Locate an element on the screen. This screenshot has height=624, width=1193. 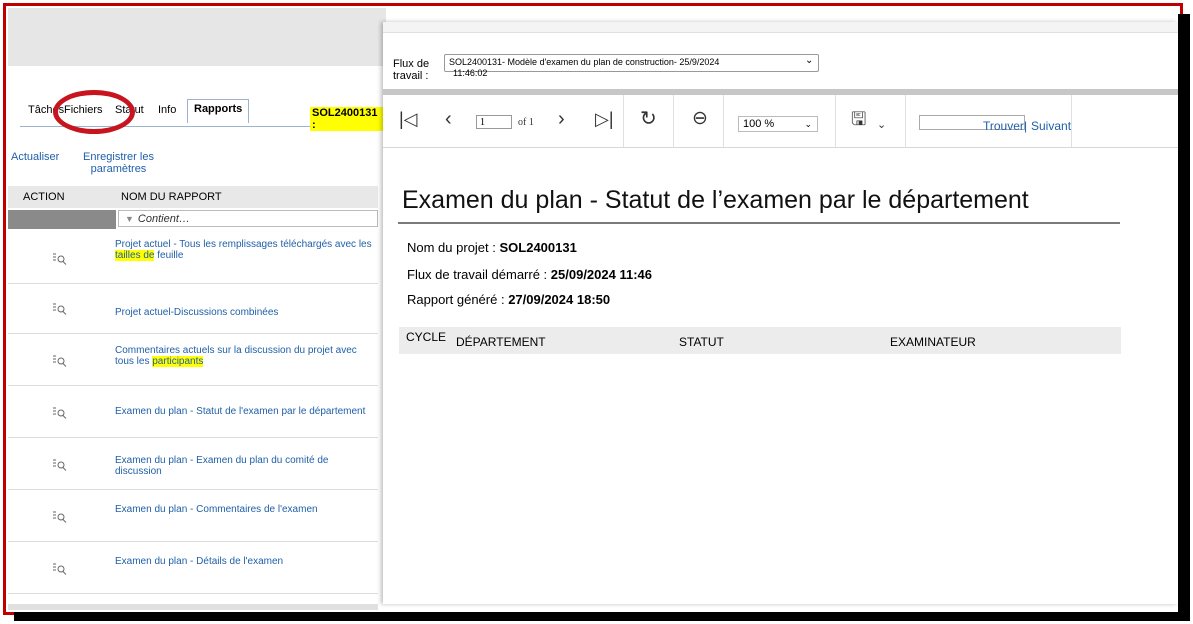
shadow-right is located at coordinates (1184, 317).